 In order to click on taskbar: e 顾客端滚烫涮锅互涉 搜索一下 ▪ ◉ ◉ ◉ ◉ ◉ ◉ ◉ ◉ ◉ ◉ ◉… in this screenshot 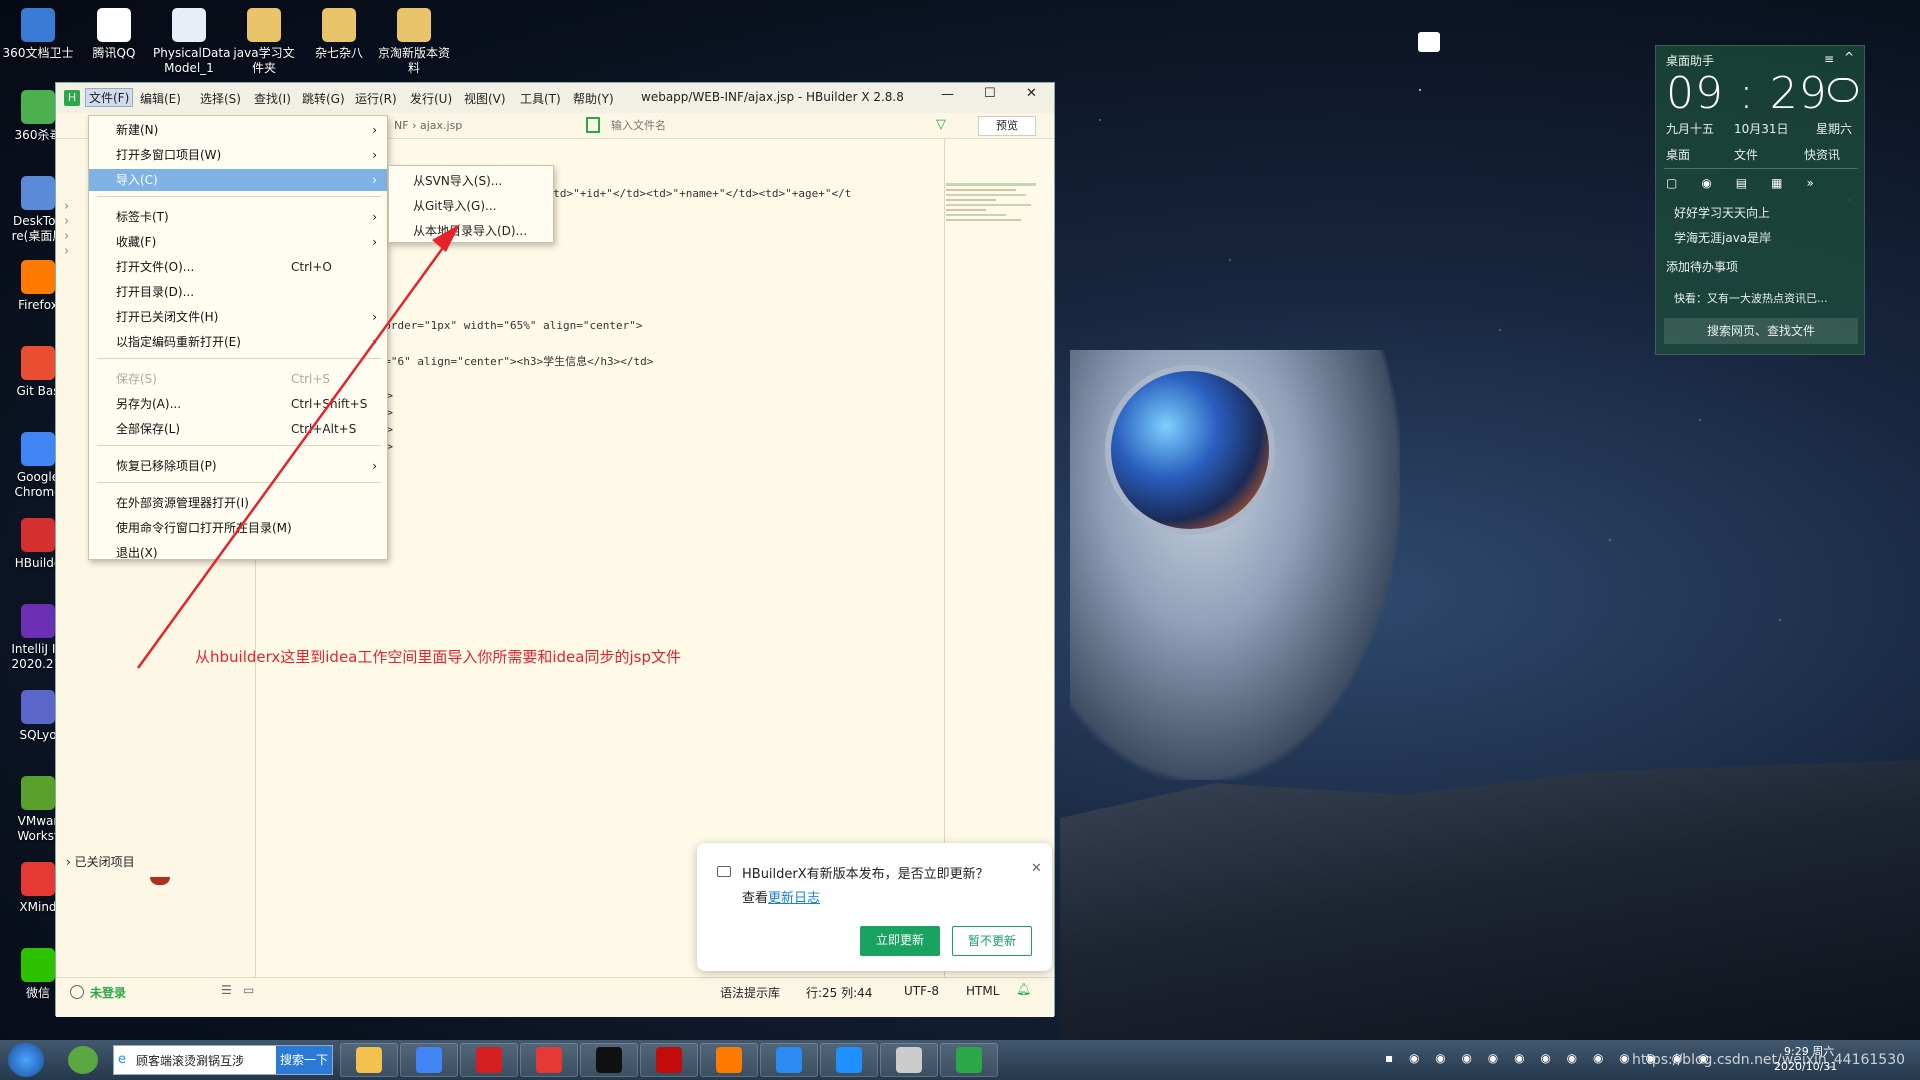, I will do `click(960, 1060)`.